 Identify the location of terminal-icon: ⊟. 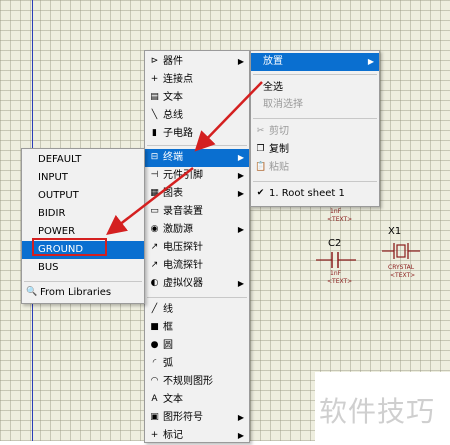
(154, 157).